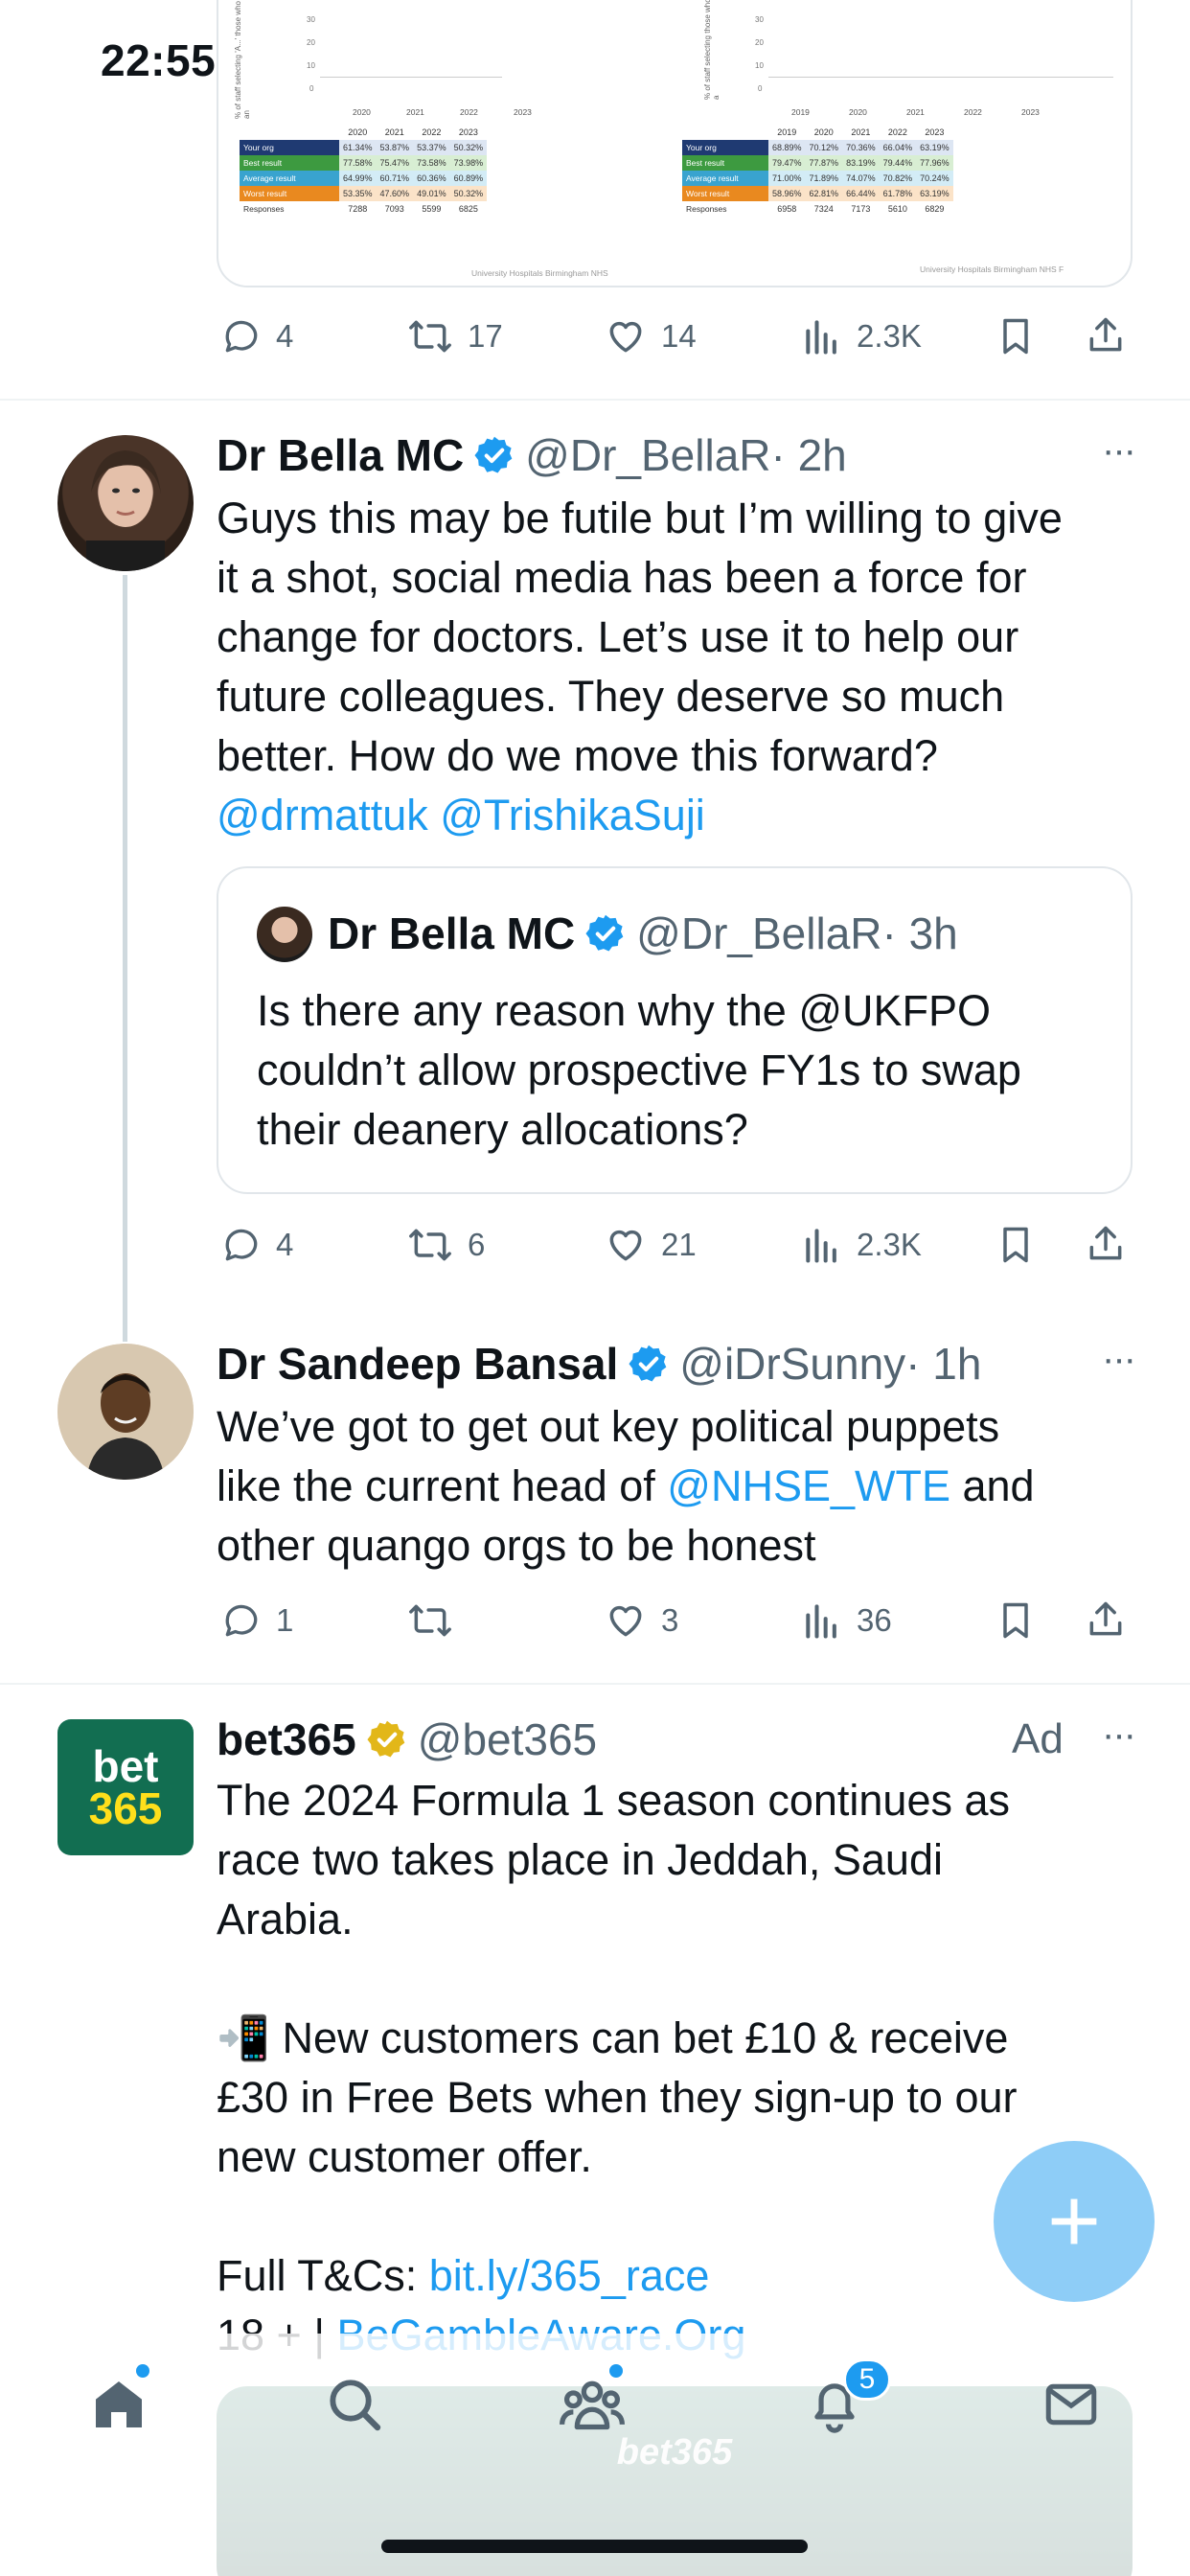 The image size is (1190, 2576). What do you see at coordinates (625, 1621) in the screenshot?
I see `heart-icon` at bounding box center [625, 1621].